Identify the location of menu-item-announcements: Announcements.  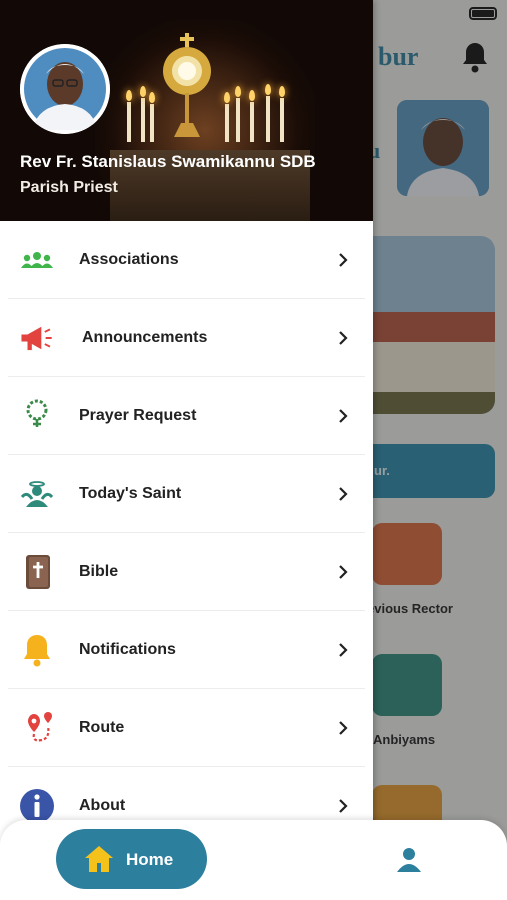
(186, 338).